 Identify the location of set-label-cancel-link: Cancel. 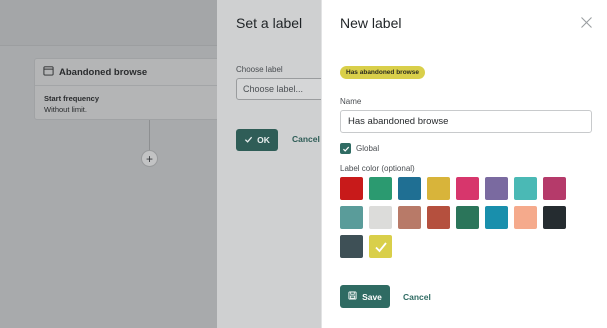
(306, 139).